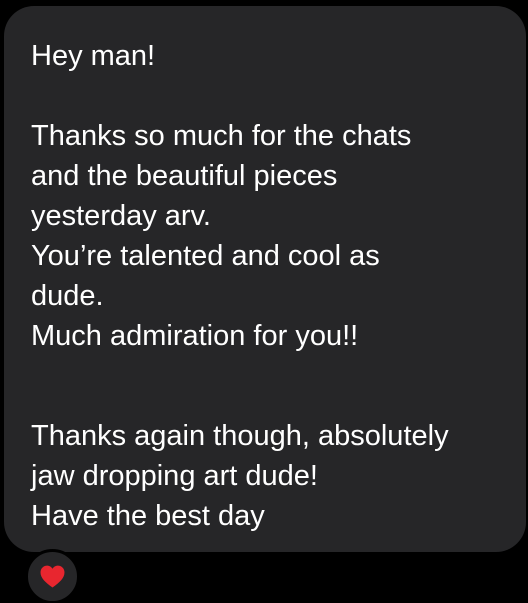 This screenshot has height=603, width=528. Describe the element at coordinates (240, 436) in the screenshot. I see `message-line: Thanks again though, absolutely` at that location.